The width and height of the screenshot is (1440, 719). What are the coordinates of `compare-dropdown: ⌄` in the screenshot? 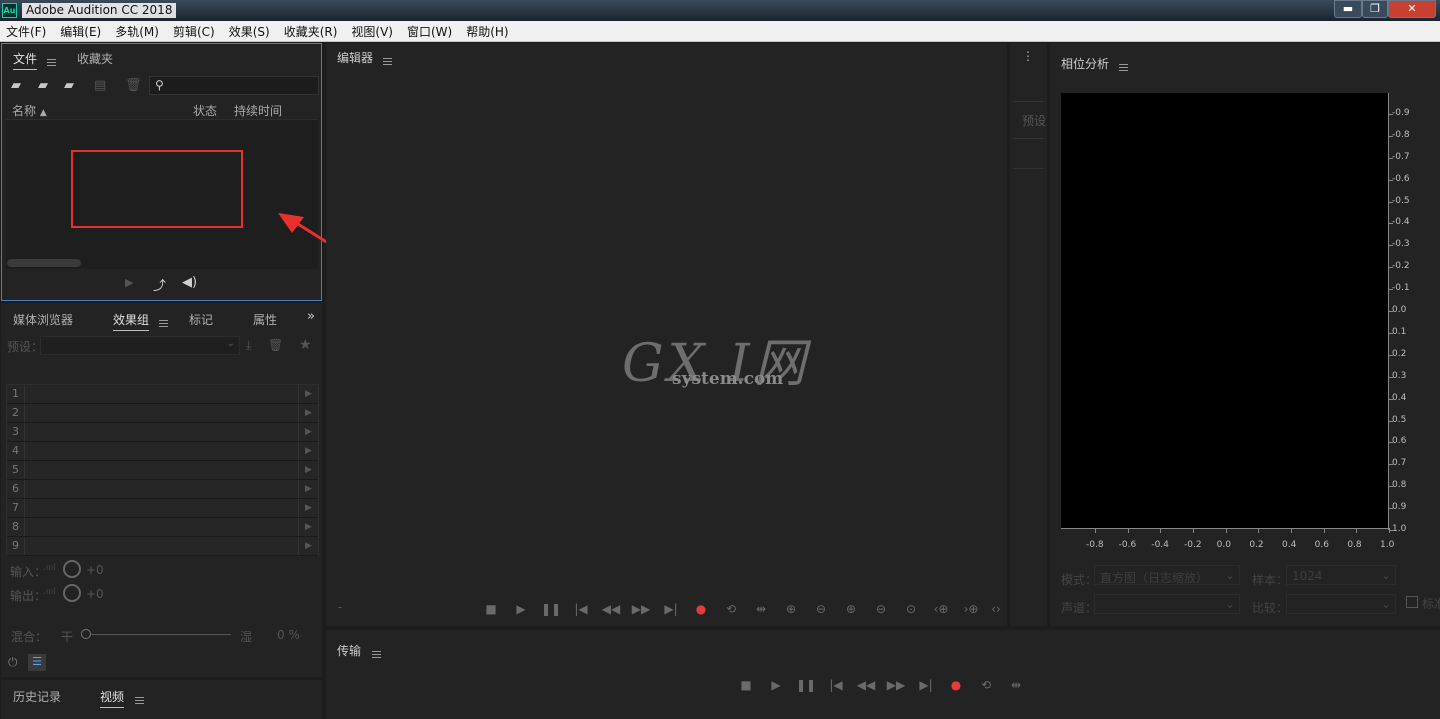 It's located at (1341, 604).